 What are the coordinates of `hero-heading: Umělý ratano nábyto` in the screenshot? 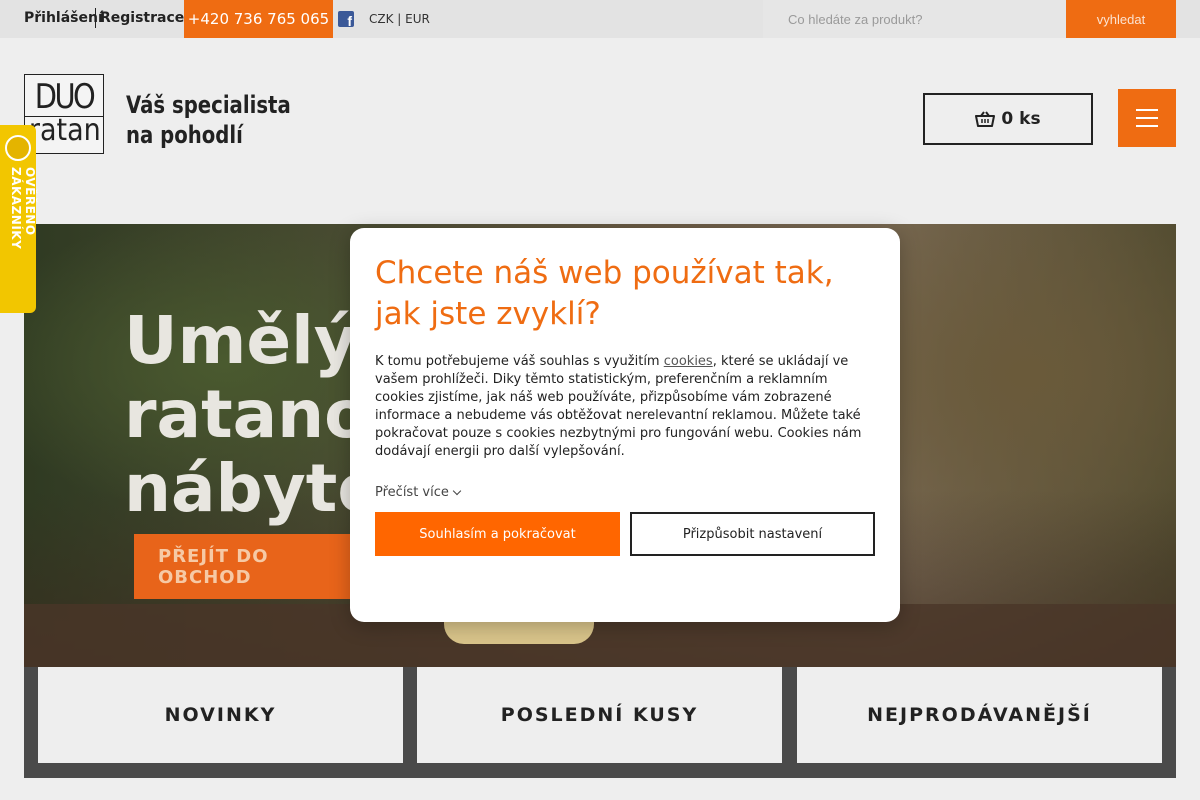 It's located at (253, 415).